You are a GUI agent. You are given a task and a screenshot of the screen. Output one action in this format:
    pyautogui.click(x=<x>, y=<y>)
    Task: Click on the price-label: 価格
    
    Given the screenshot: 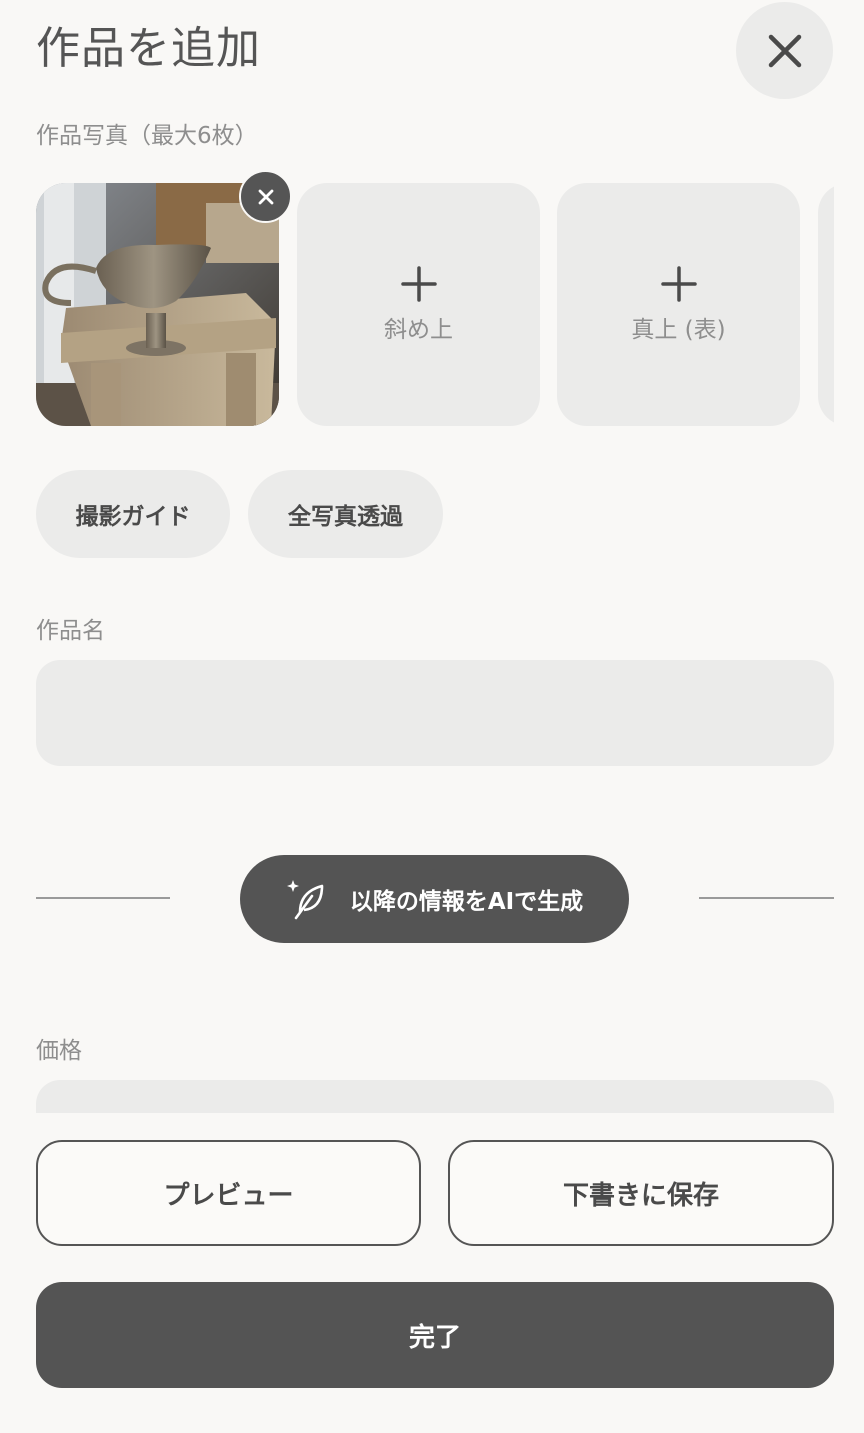 What is the action you would take?
    pyautogui.click(x=59, y=1051)
    